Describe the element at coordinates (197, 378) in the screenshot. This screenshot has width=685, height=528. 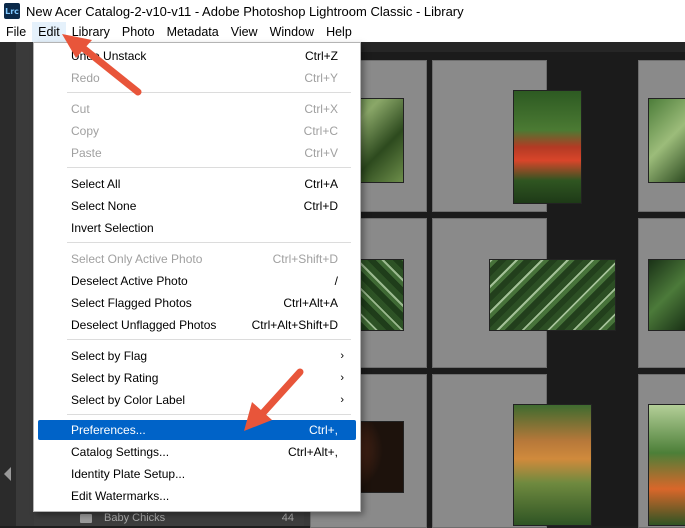
I see `menu-item-select-by-rating: Select by Rating ›` at that location.